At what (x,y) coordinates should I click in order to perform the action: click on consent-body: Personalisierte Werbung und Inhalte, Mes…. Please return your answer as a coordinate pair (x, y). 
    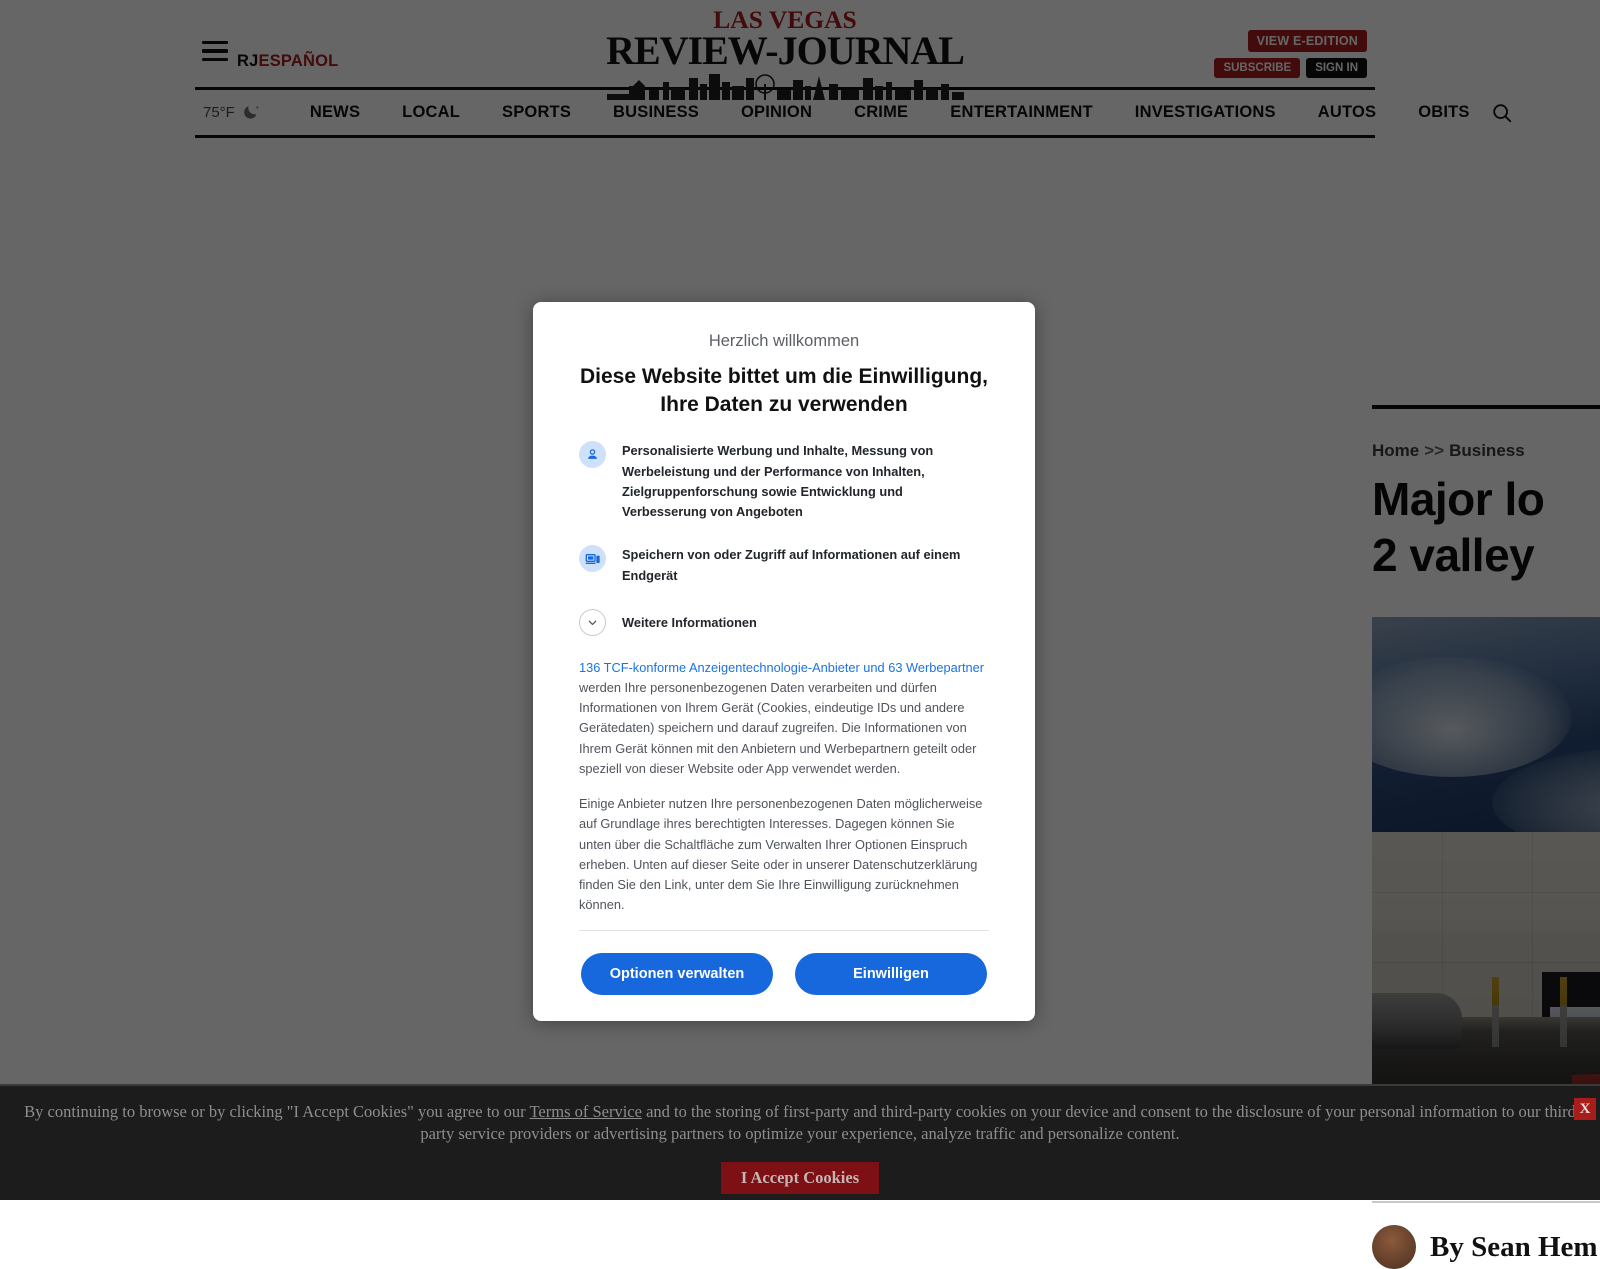
    Looking at the image, I should click on (784, 674).